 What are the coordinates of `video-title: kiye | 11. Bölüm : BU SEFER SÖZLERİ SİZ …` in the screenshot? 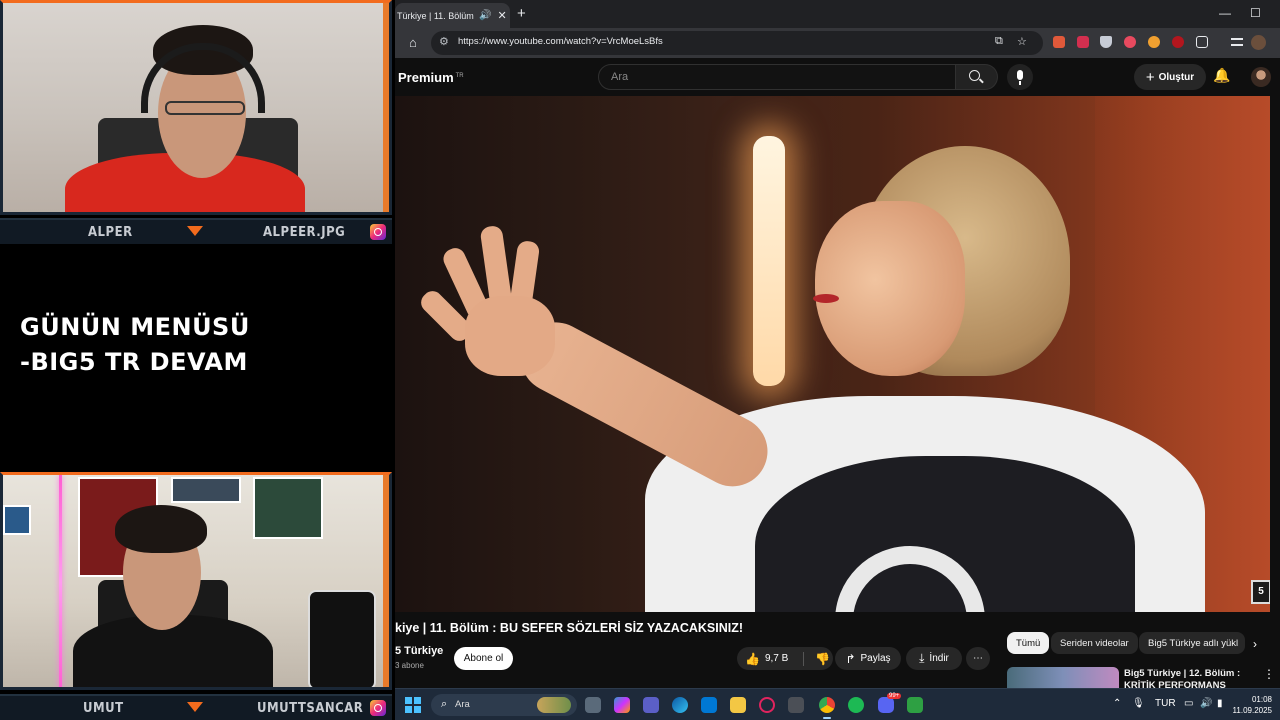 It's located at (569, 628).